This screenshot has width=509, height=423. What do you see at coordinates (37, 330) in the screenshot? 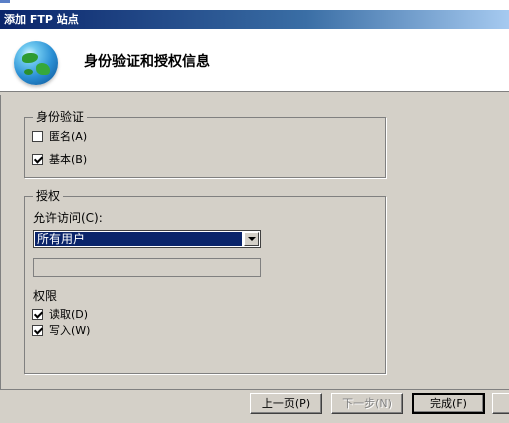
I see `write-checkbox` at bounding box center [37, 330].